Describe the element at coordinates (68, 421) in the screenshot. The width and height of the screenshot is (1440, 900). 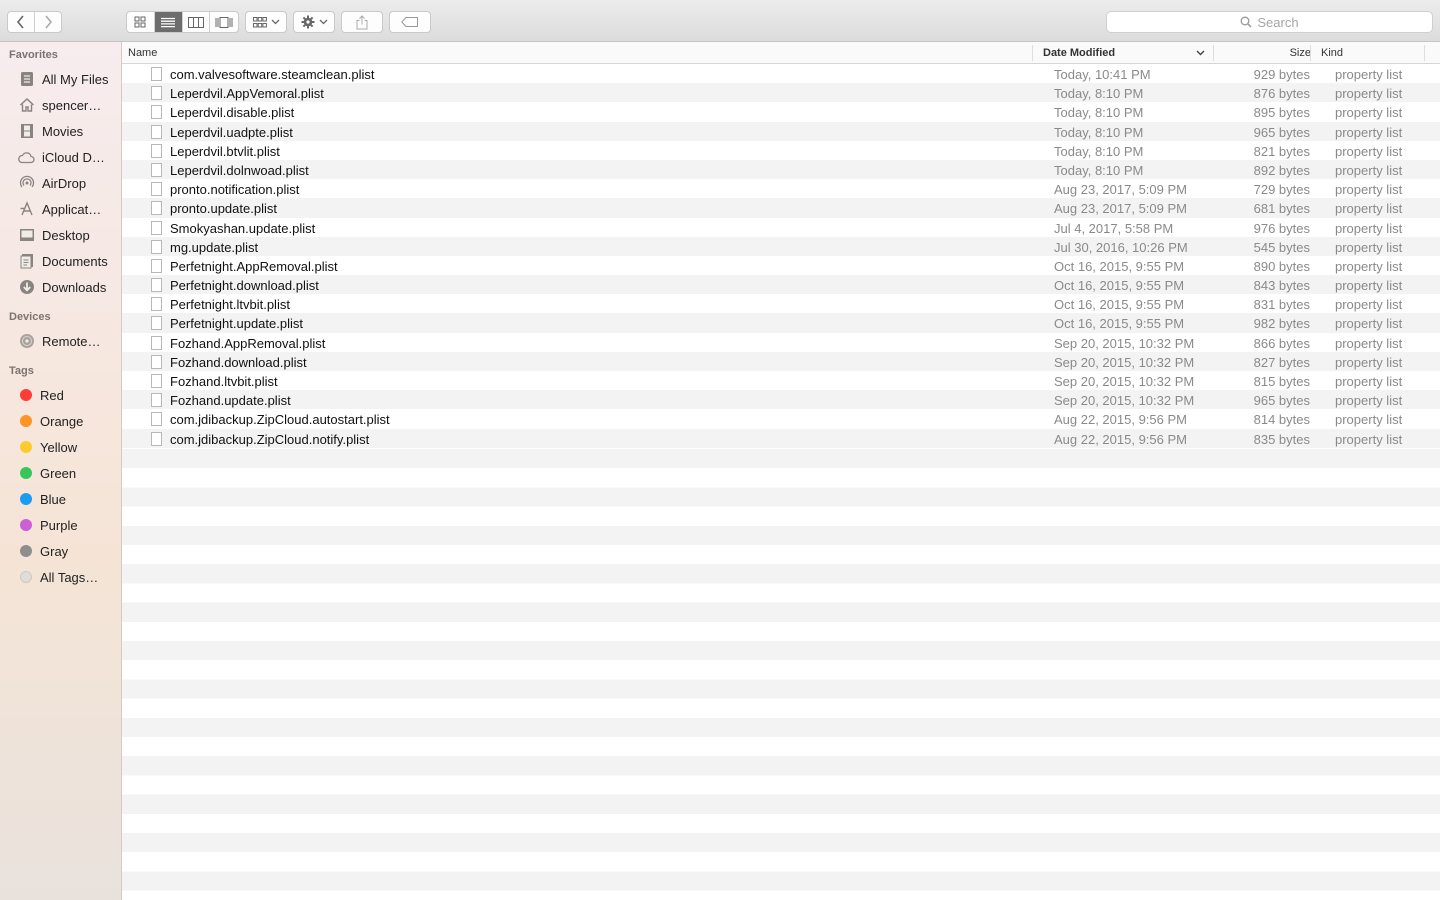
I see `sidebar-tag-orange: Orange` at that location.